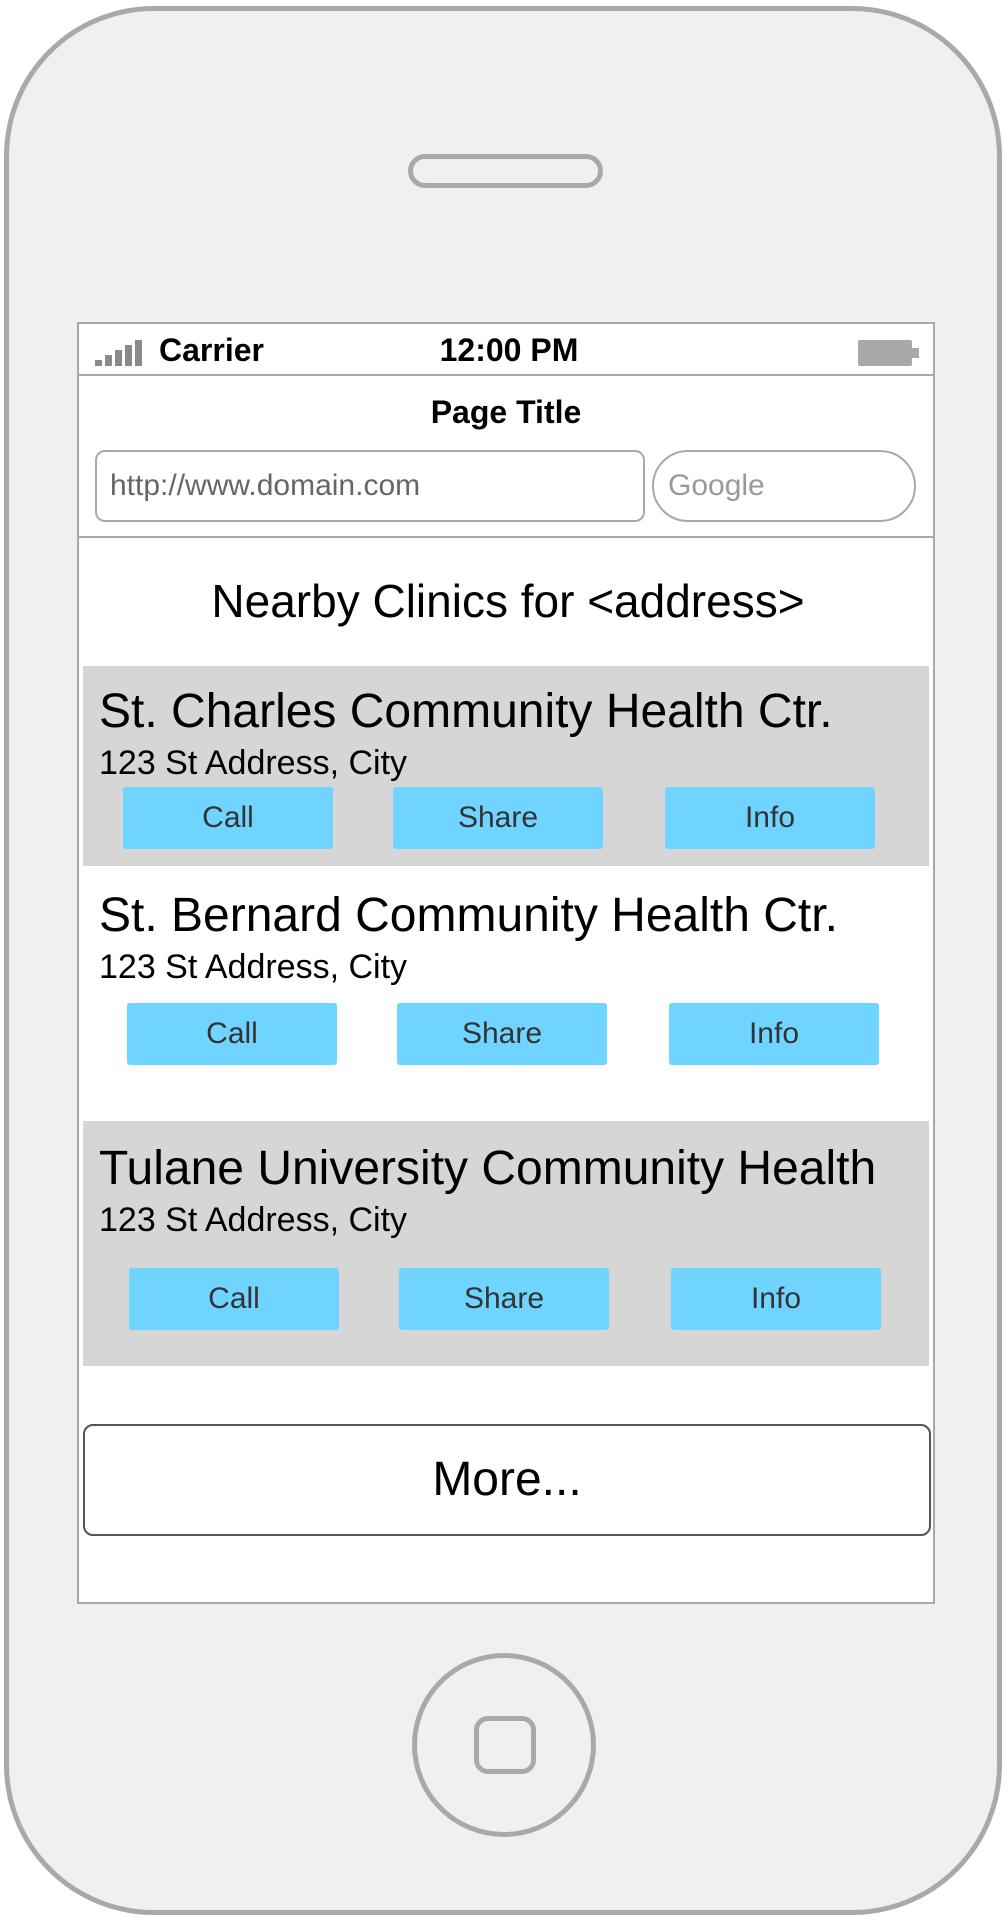 The height and width of the screenshot is (1921, 1008). What do you see at coordinates (888, 353) in the screenshot?
I see `battery-icon` at bounding box center [888, 353].